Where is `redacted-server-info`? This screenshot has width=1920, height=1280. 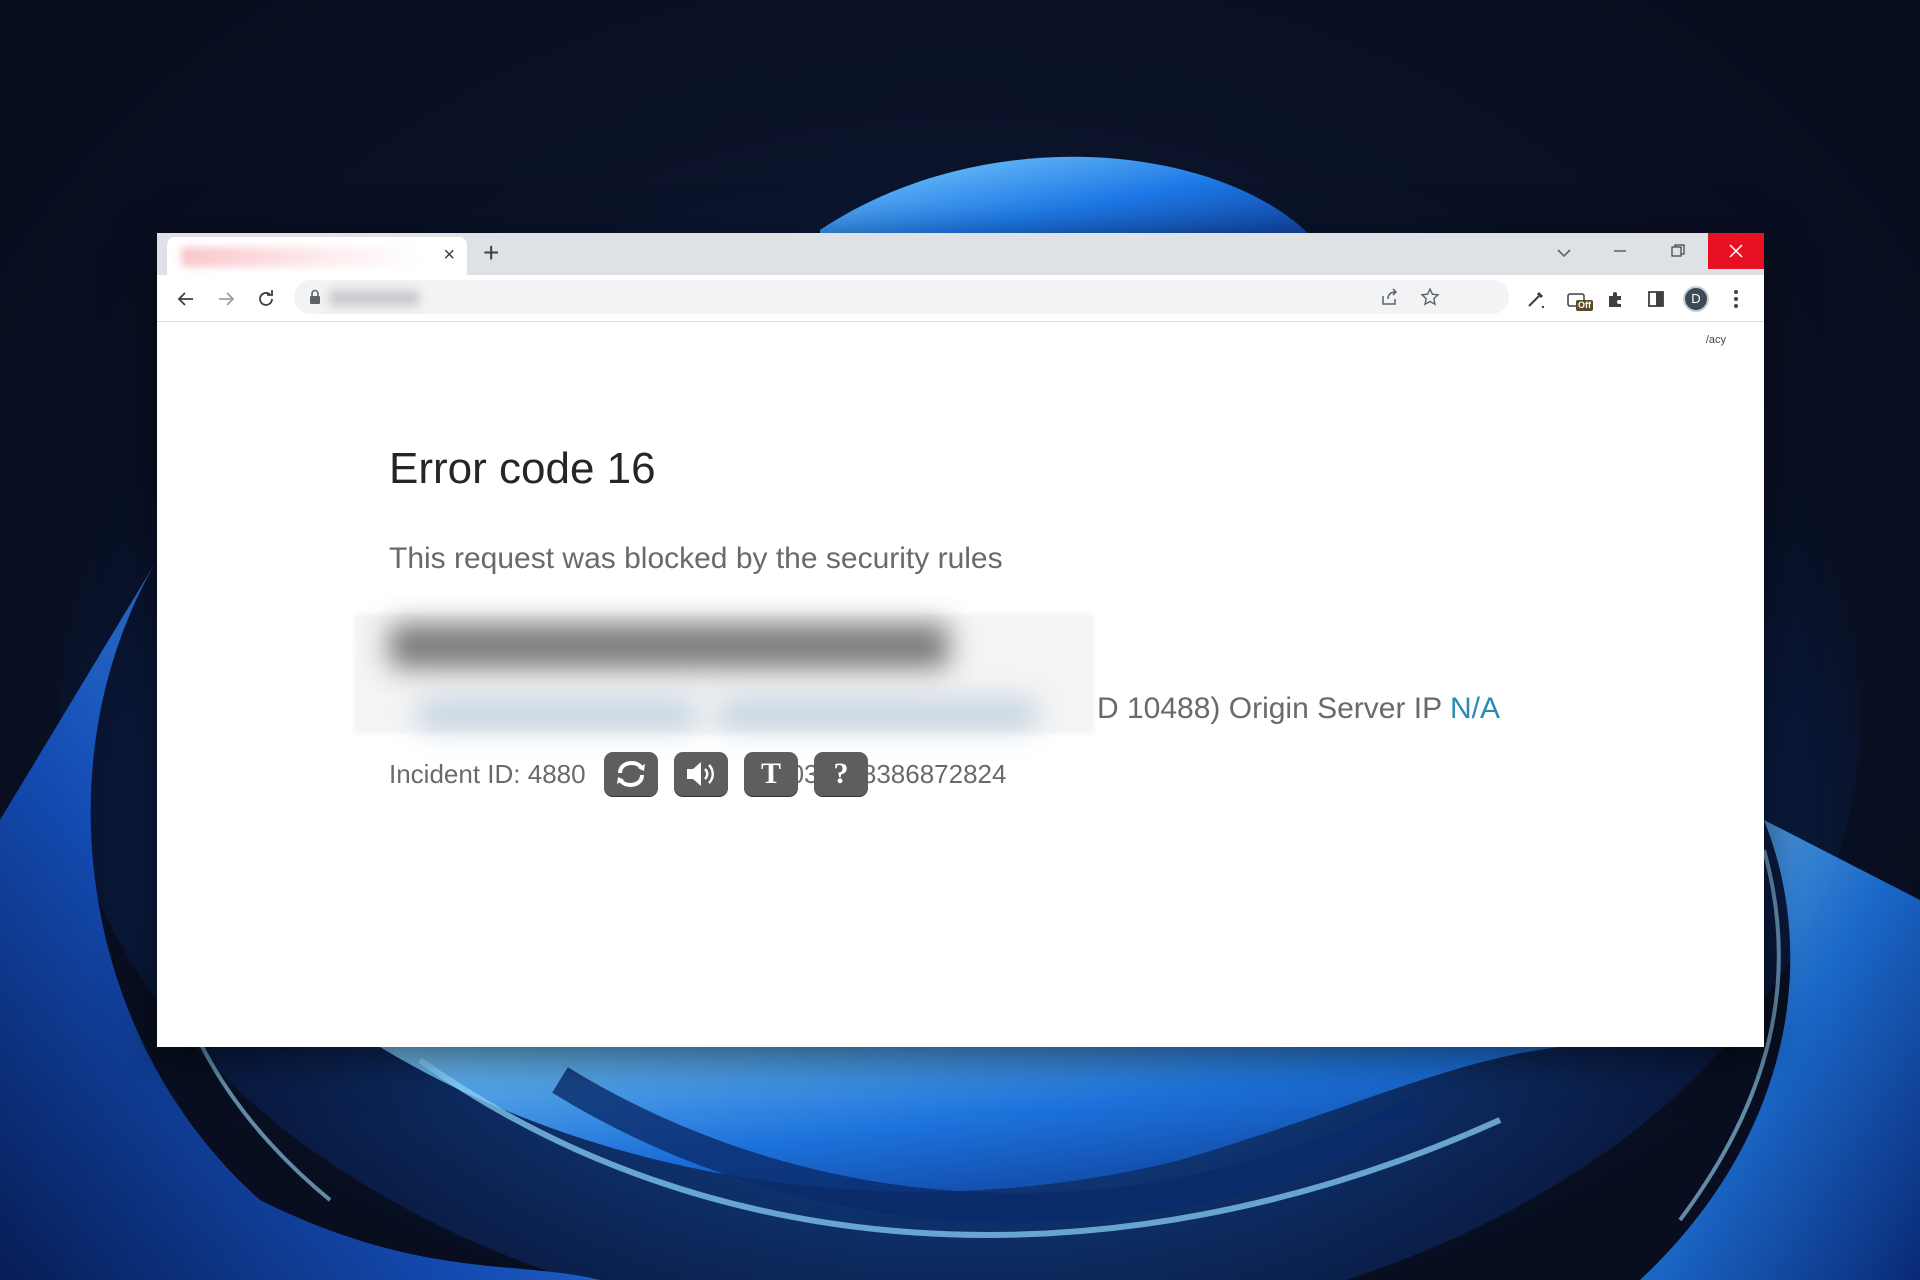 redacted-server-info is located at coordinates (557, 714).